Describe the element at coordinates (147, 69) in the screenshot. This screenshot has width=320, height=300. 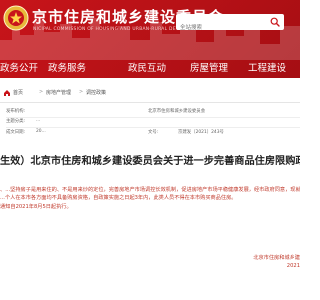
I see `nav-item-public-interaction: 政民互动` at that location.